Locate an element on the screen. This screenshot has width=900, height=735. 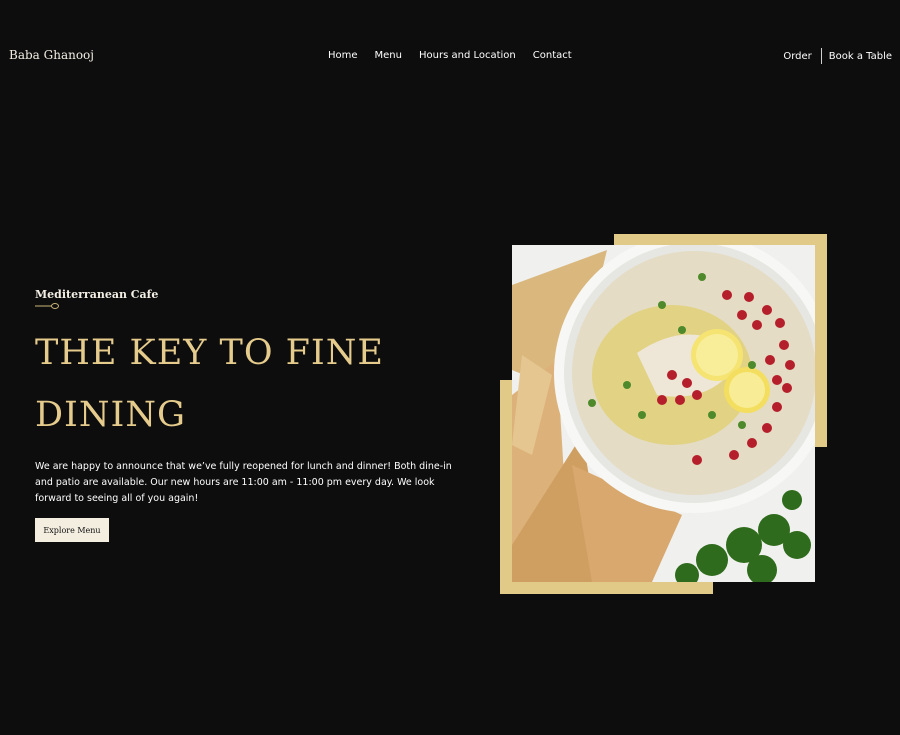
header-actions: Order Book a Table is located at coordinates (837, 56).